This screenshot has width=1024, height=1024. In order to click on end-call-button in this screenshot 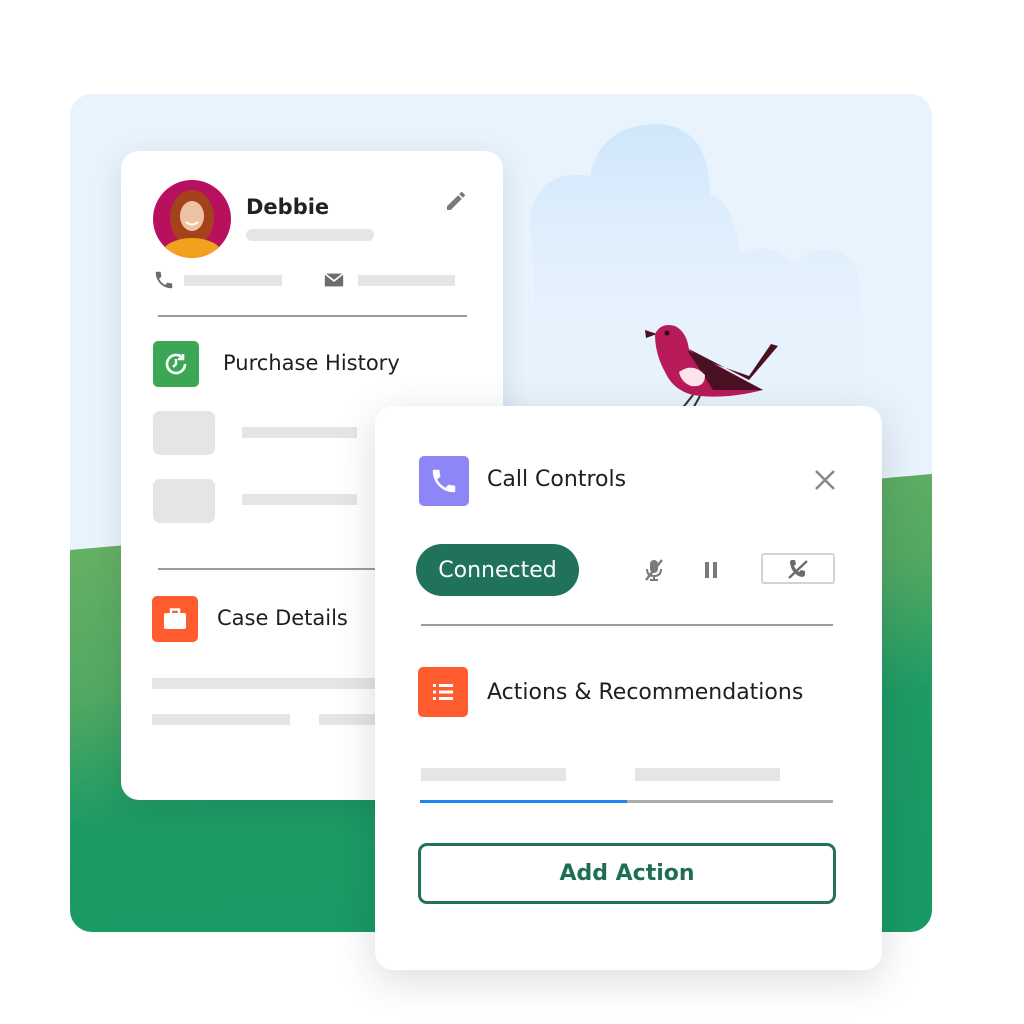, I will do `click(798, 568)`.